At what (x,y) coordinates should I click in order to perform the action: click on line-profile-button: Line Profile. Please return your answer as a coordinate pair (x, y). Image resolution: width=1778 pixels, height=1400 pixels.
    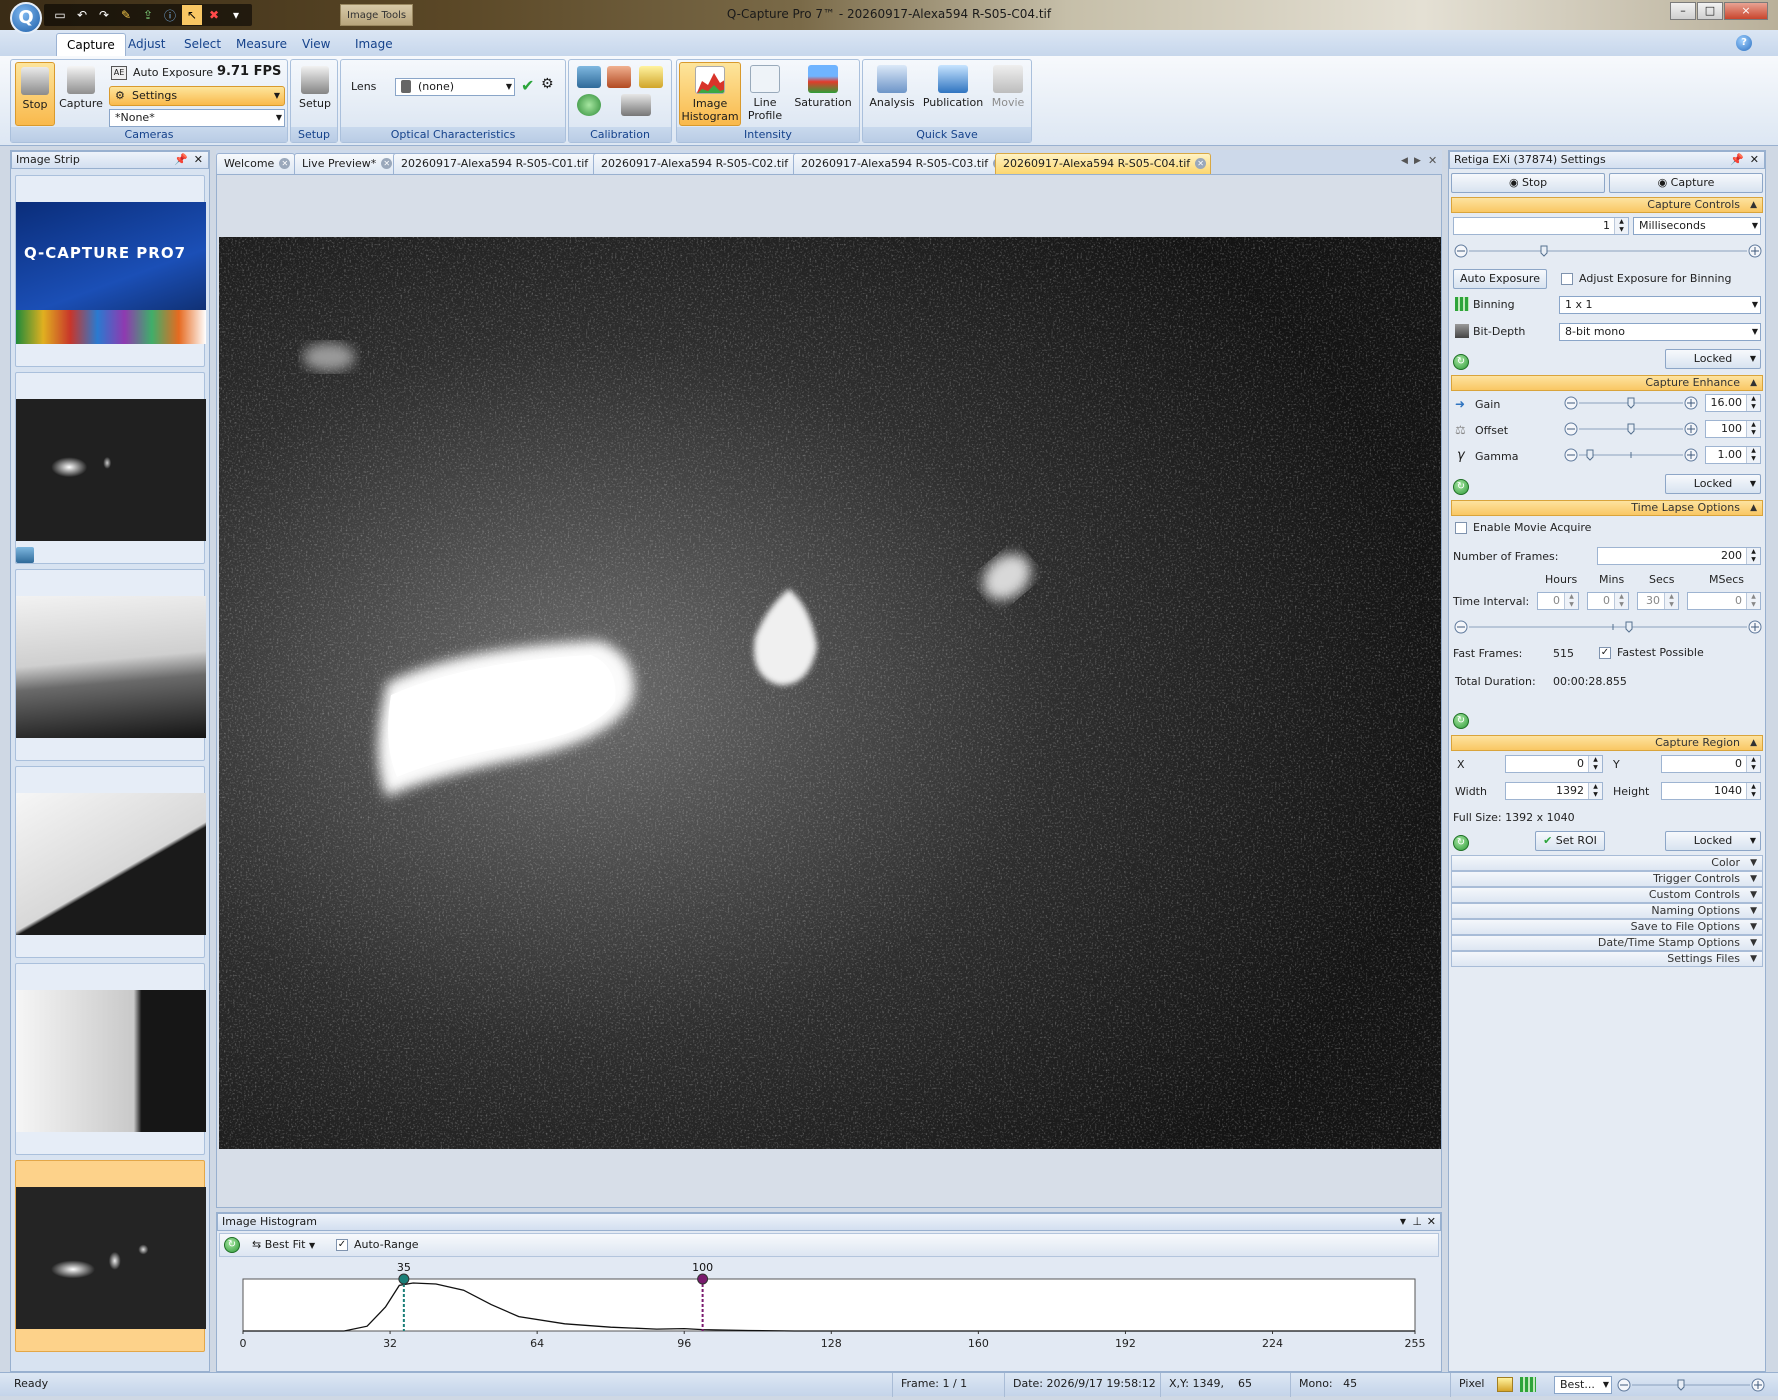
    Looking at the image, I should click on (765, 94).